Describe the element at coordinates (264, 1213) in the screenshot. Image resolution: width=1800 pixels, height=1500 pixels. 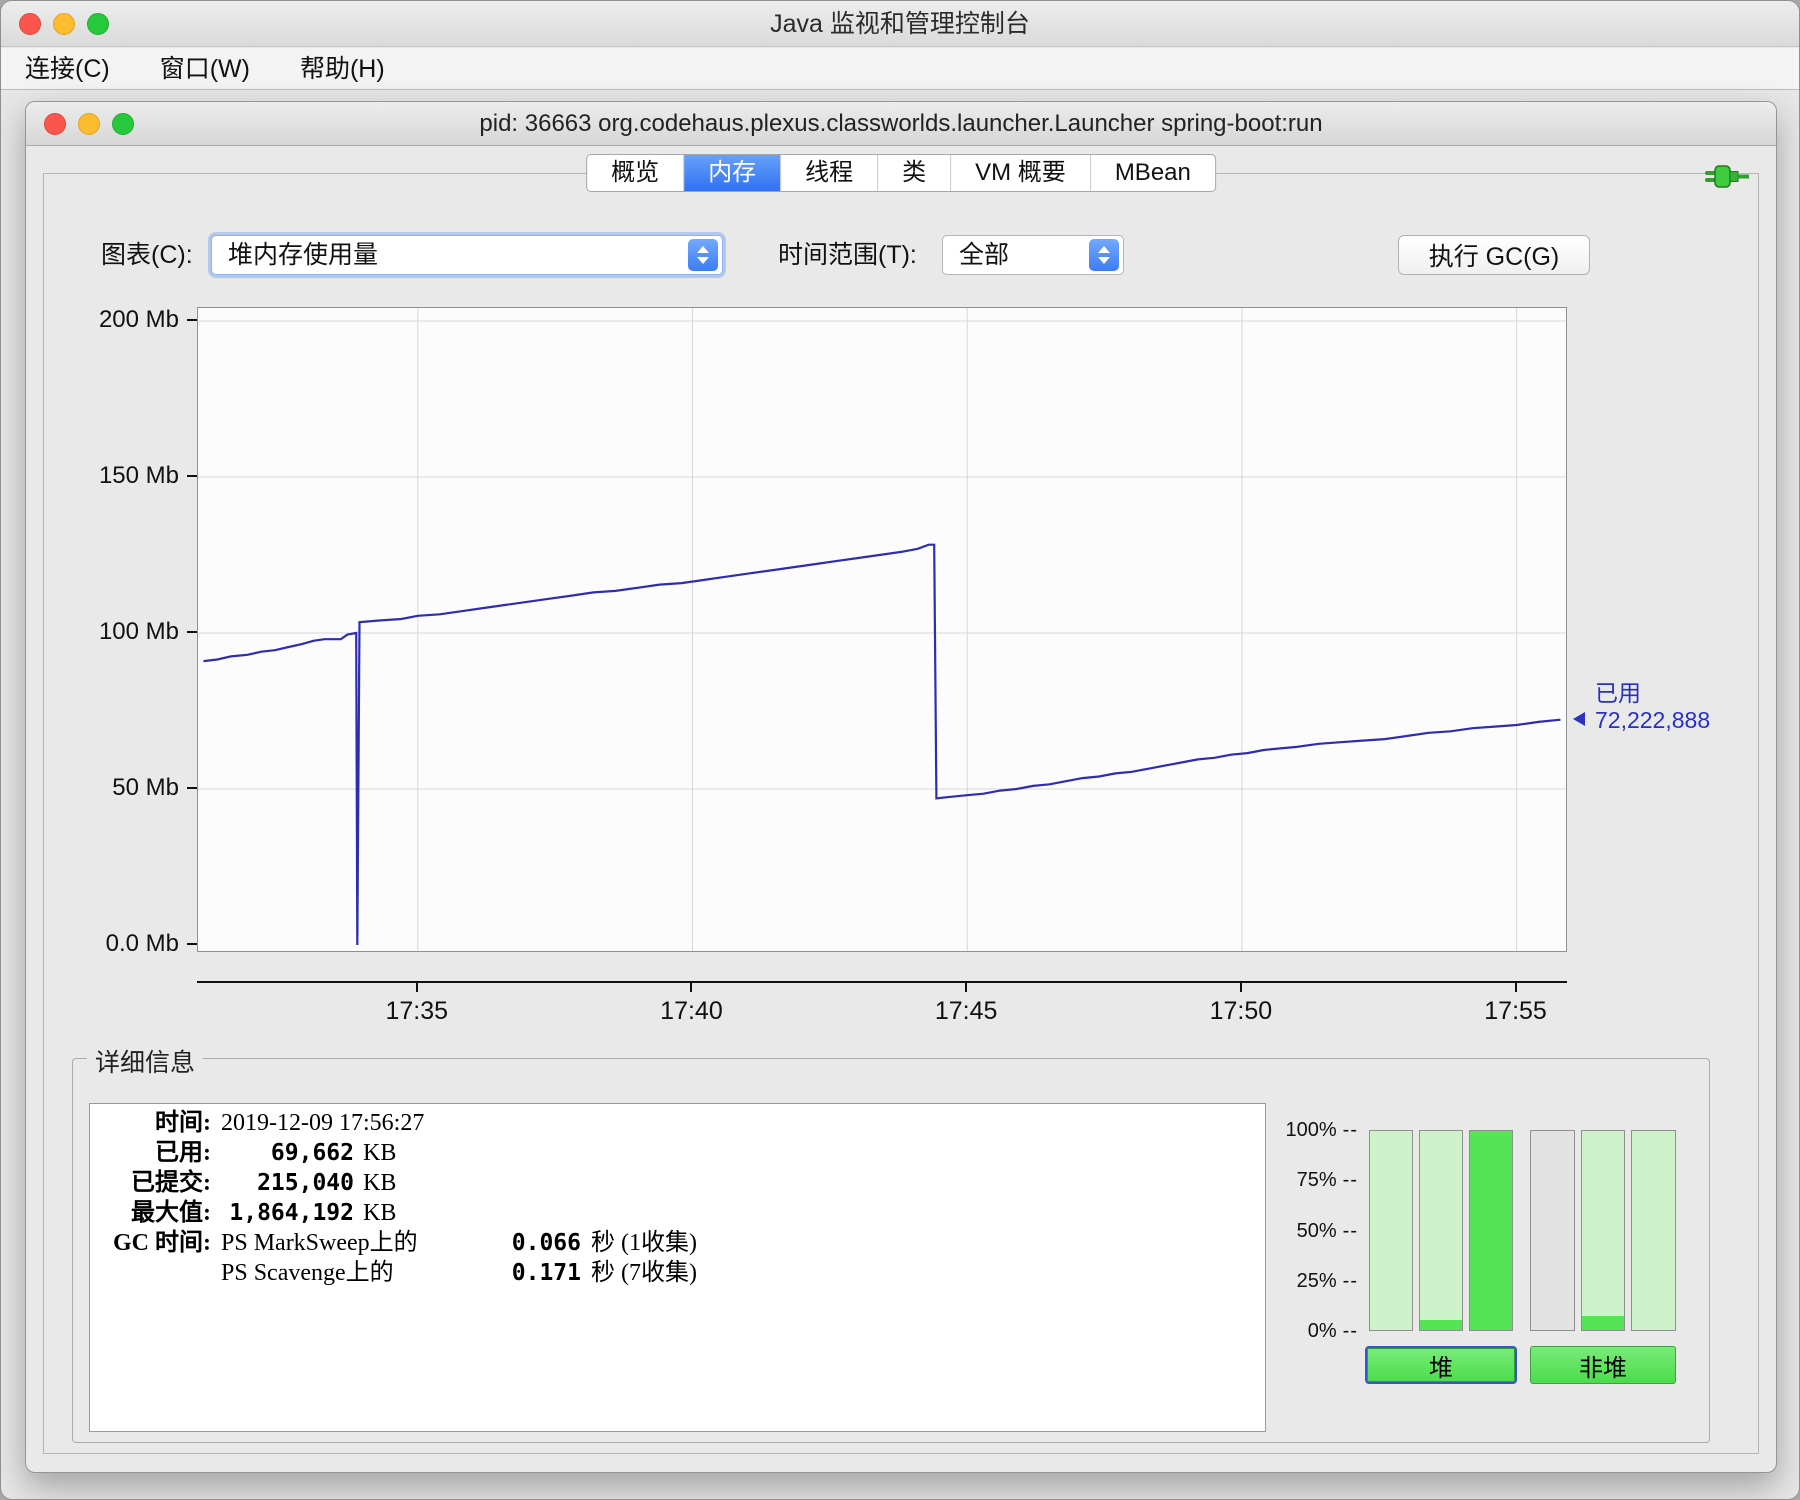
I see `detail-row-max: 最大值: 1,864,192 KB` at that location.